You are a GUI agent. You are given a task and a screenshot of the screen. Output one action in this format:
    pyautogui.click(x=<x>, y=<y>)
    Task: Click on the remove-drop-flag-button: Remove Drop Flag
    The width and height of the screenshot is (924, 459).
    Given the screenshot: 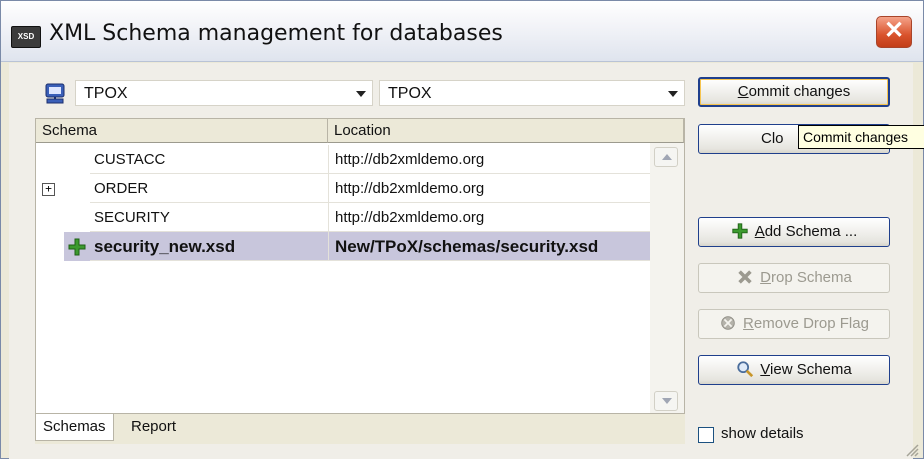 What is the action you would take?
    pyautogui.click(x=794, y=324)
    